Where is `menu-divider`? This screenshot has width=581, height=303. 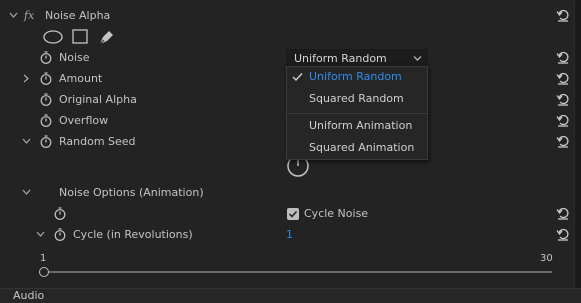 menu-divider is located at coordinates (357, 113).